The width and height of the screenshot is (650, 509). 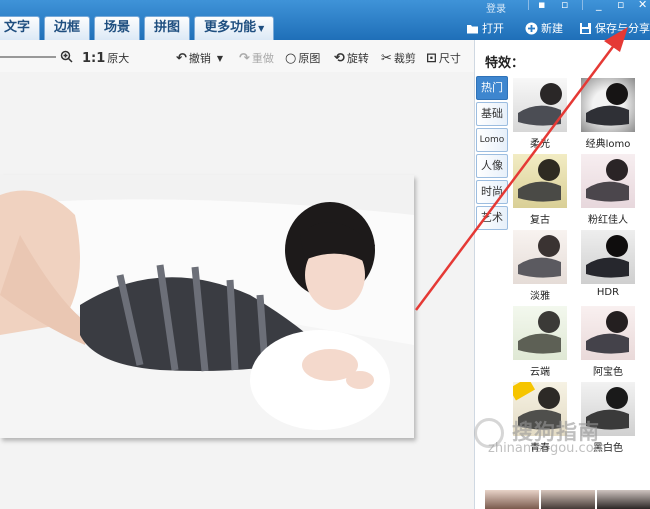 I want to click on original-image-label: 原图, so click(x=309, y=58).